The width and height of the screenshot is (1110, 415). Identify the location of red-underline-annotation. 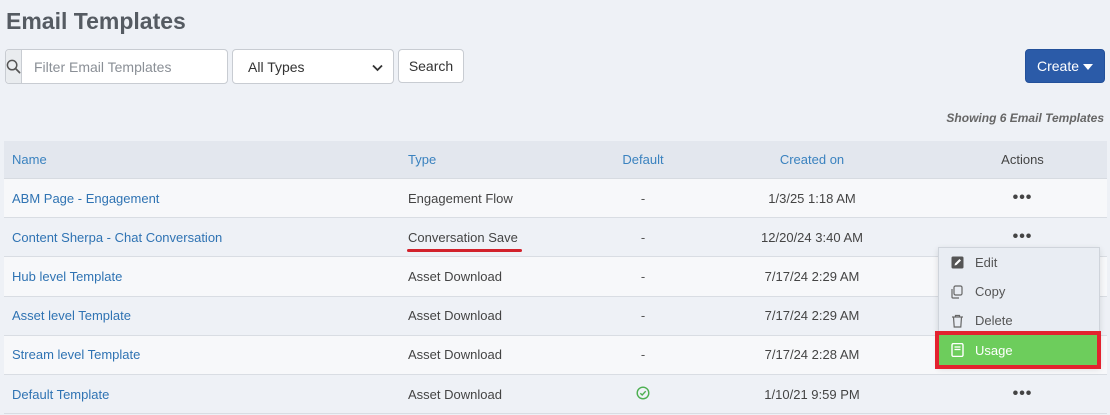
(464, 250).